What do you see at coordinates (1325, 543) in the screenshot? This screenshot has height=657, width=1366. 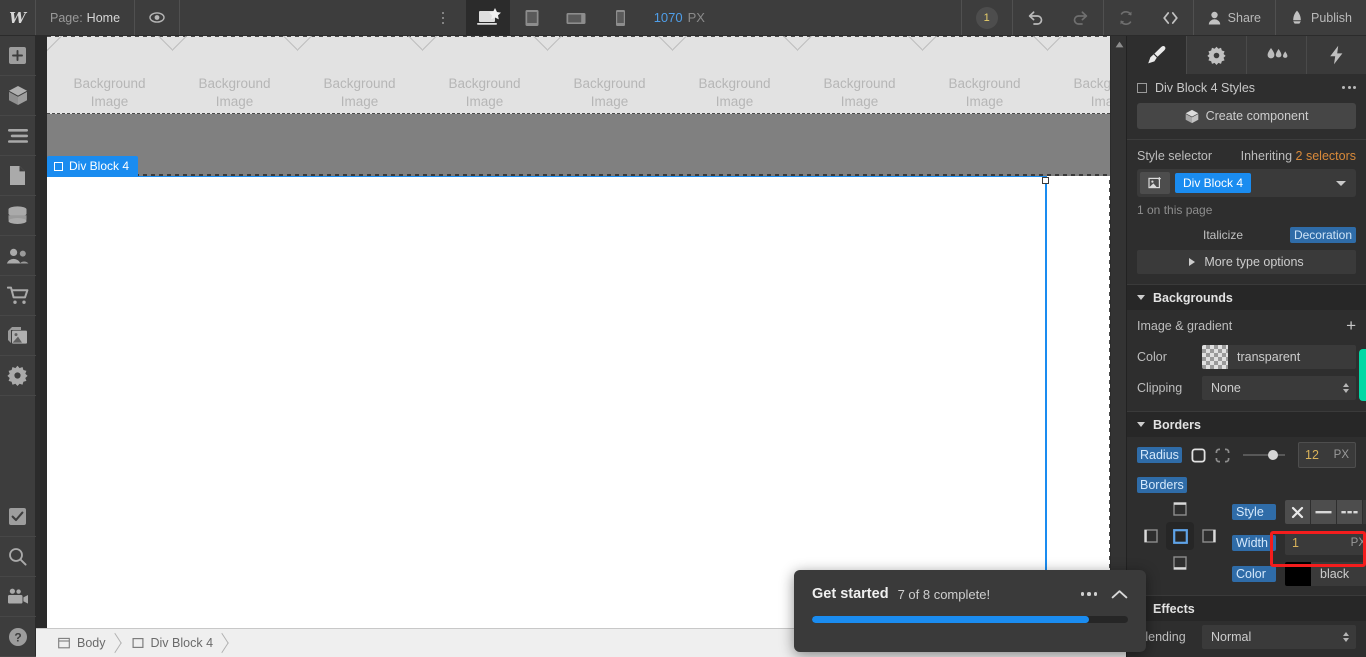 I see `border-width-input: 1 PX` at bounding box center [1325, 543].